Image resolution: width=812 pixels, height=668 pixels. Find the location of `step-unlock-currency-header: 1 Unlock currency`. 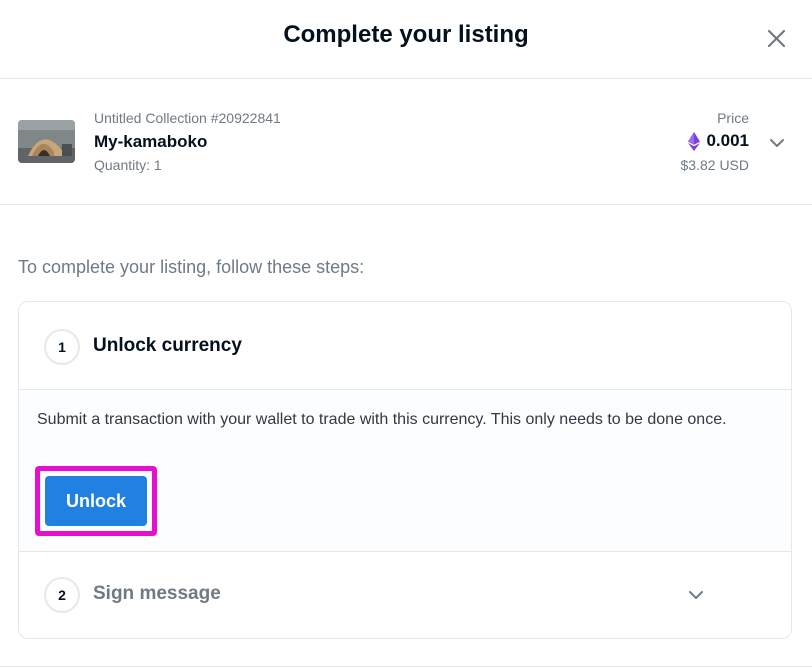

step-unlock-currency-header: 1 Unlock currency is located at coordinates (405, 346).